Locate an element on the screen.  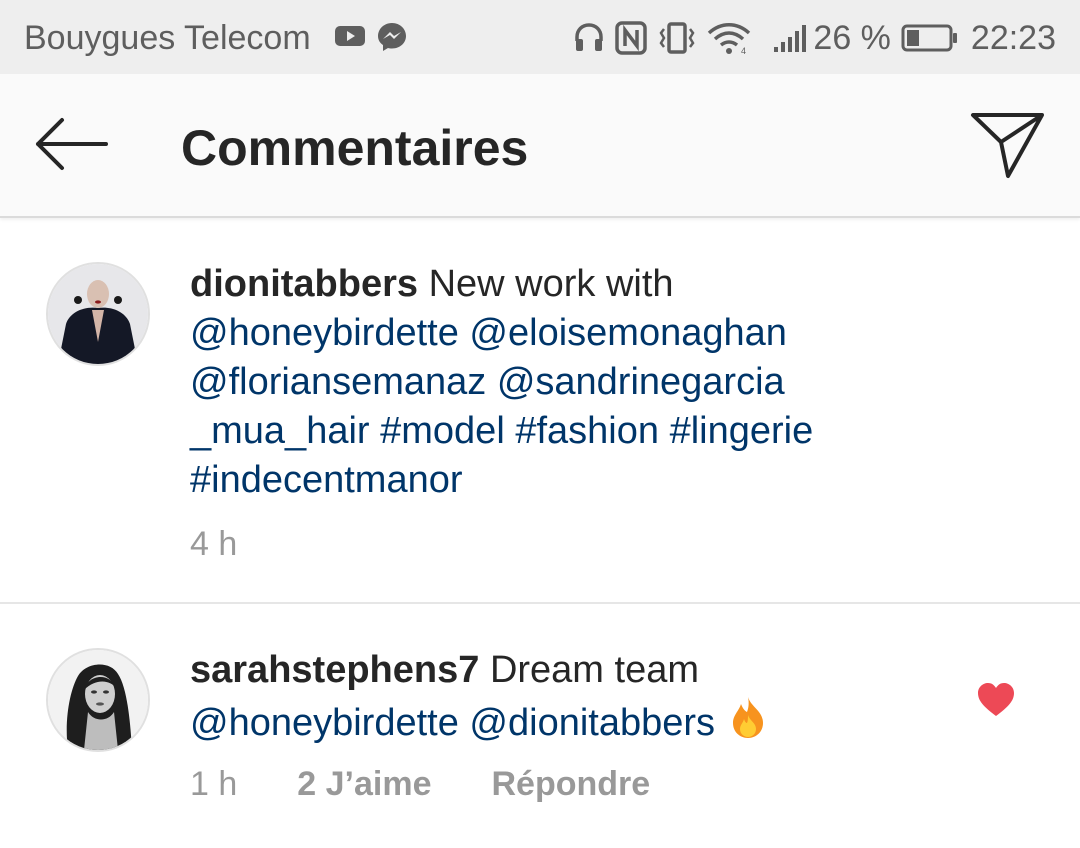
system-icons: 4 26 % 22:23 is located at coordinates (814, 38).